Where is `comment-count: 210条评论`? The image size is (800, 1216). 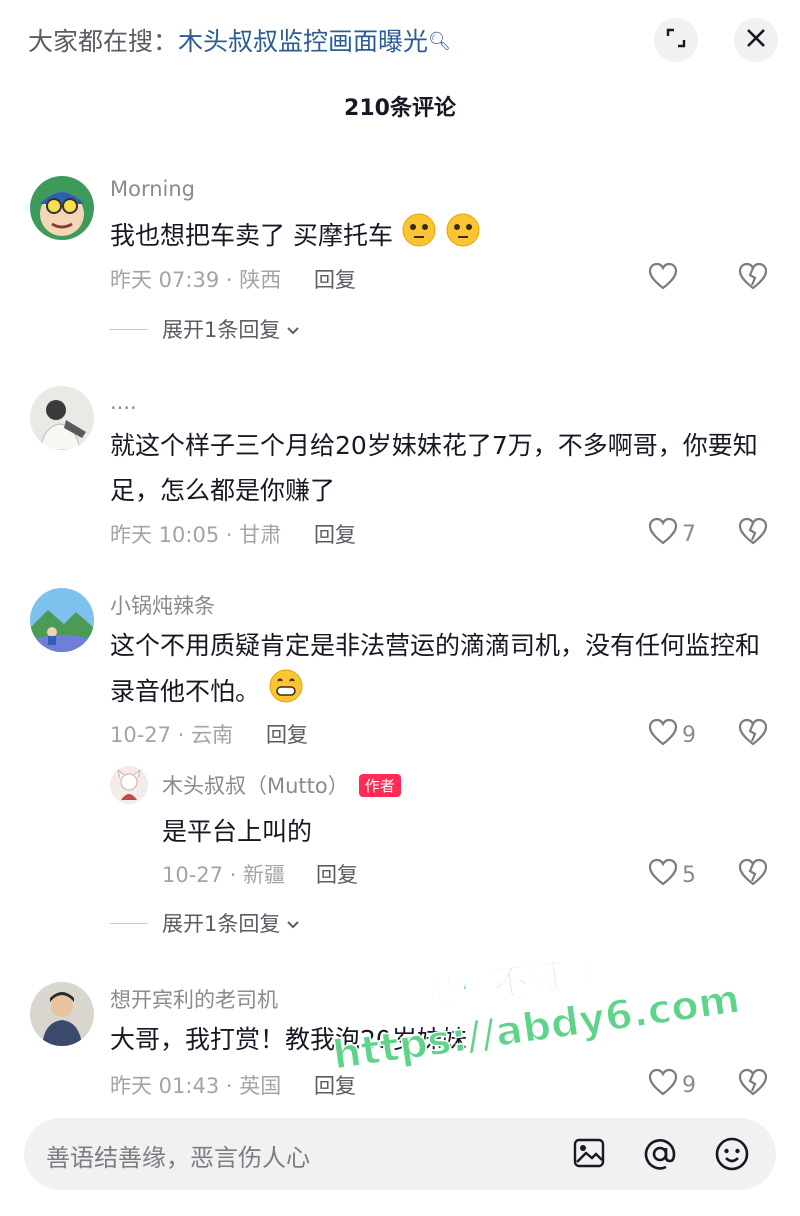
comment-count: 210条评论 is located at coordinates (400, 108).